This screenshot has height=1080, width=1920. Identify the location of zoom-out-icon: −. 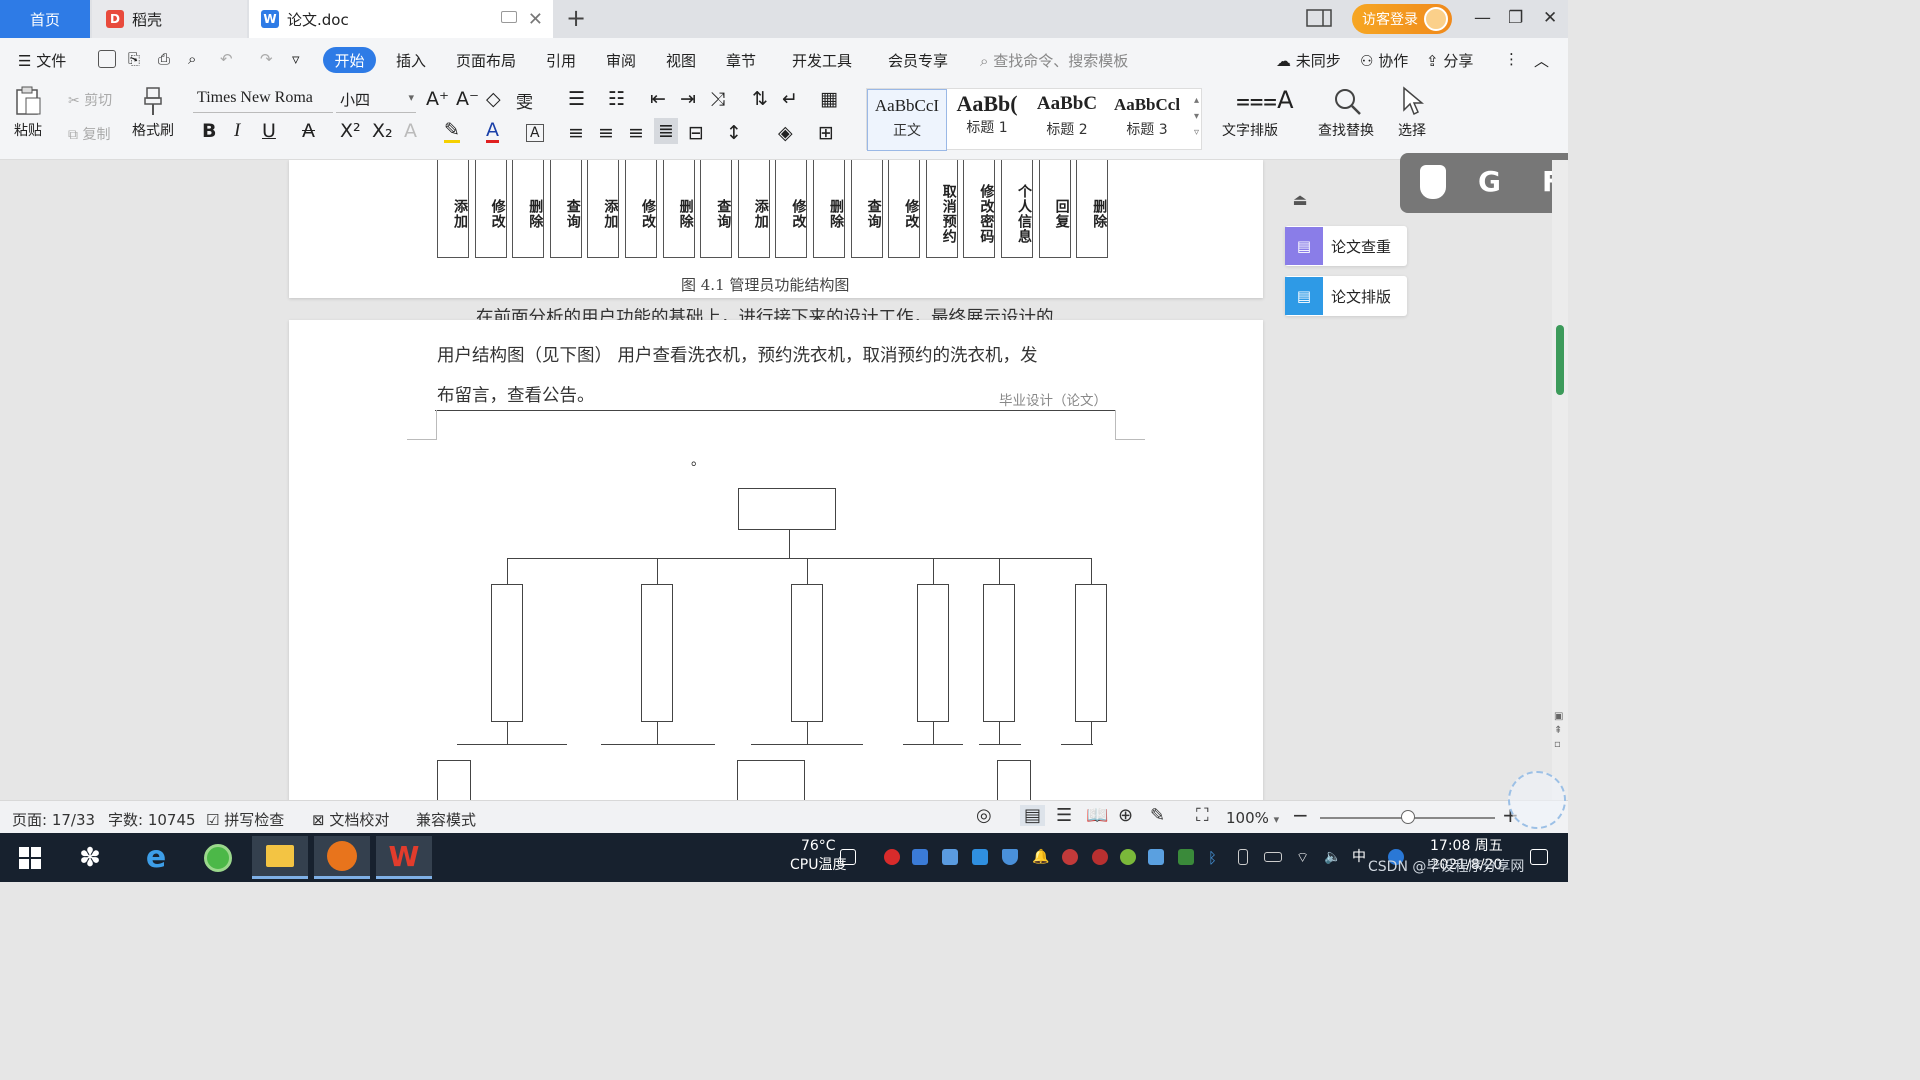
(1300, 815).